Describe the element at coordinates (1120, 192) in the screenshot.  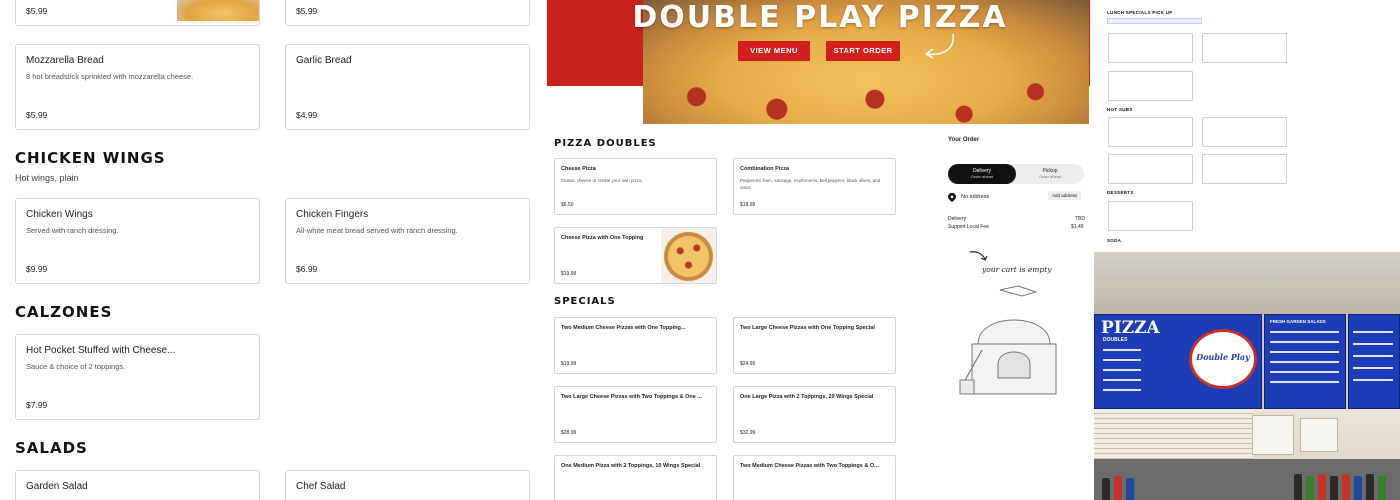
I see `section-title-desserts: DESSERTS` at that location.